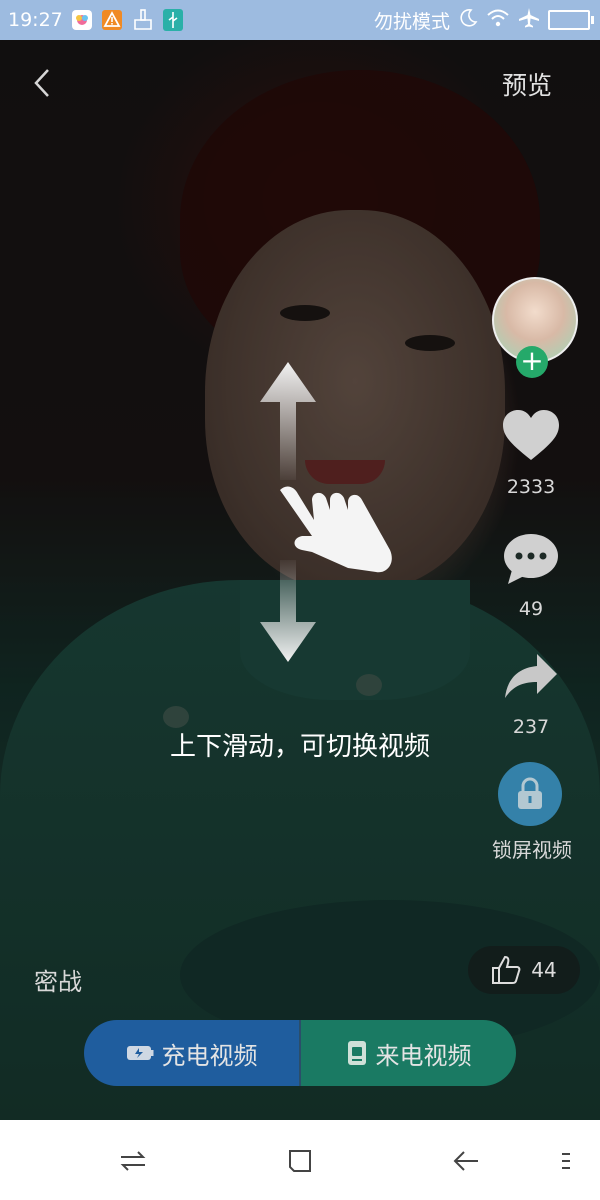 The height and width of the screenshot is (1200, 600). I want to click on menu-button, so click(566, 1161).